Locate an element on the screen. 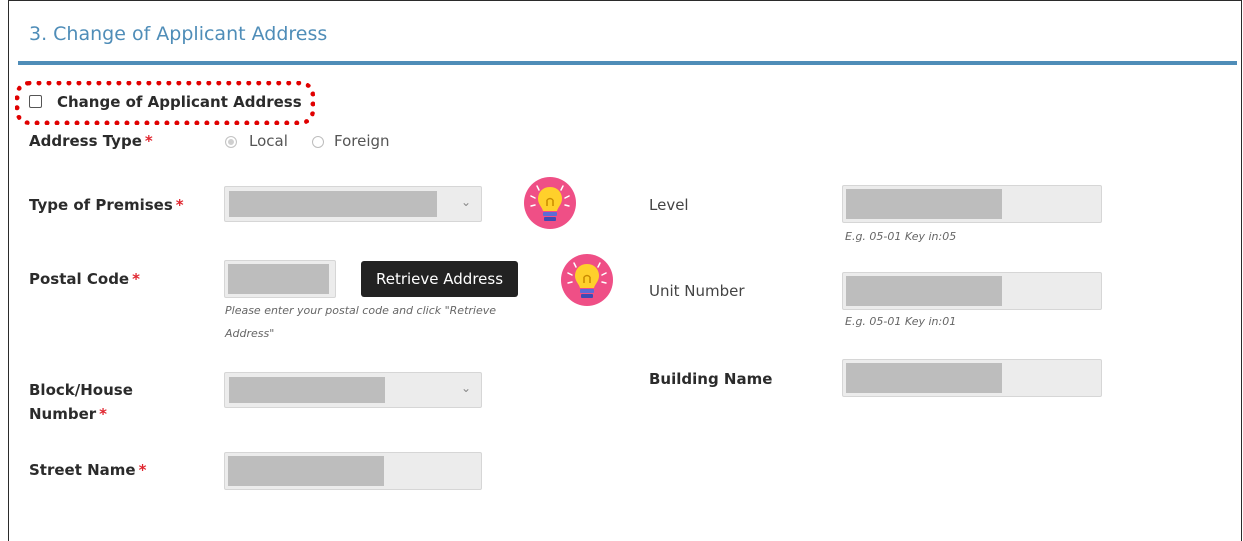  change-address-checkbox is located at coordinates (35, 101).